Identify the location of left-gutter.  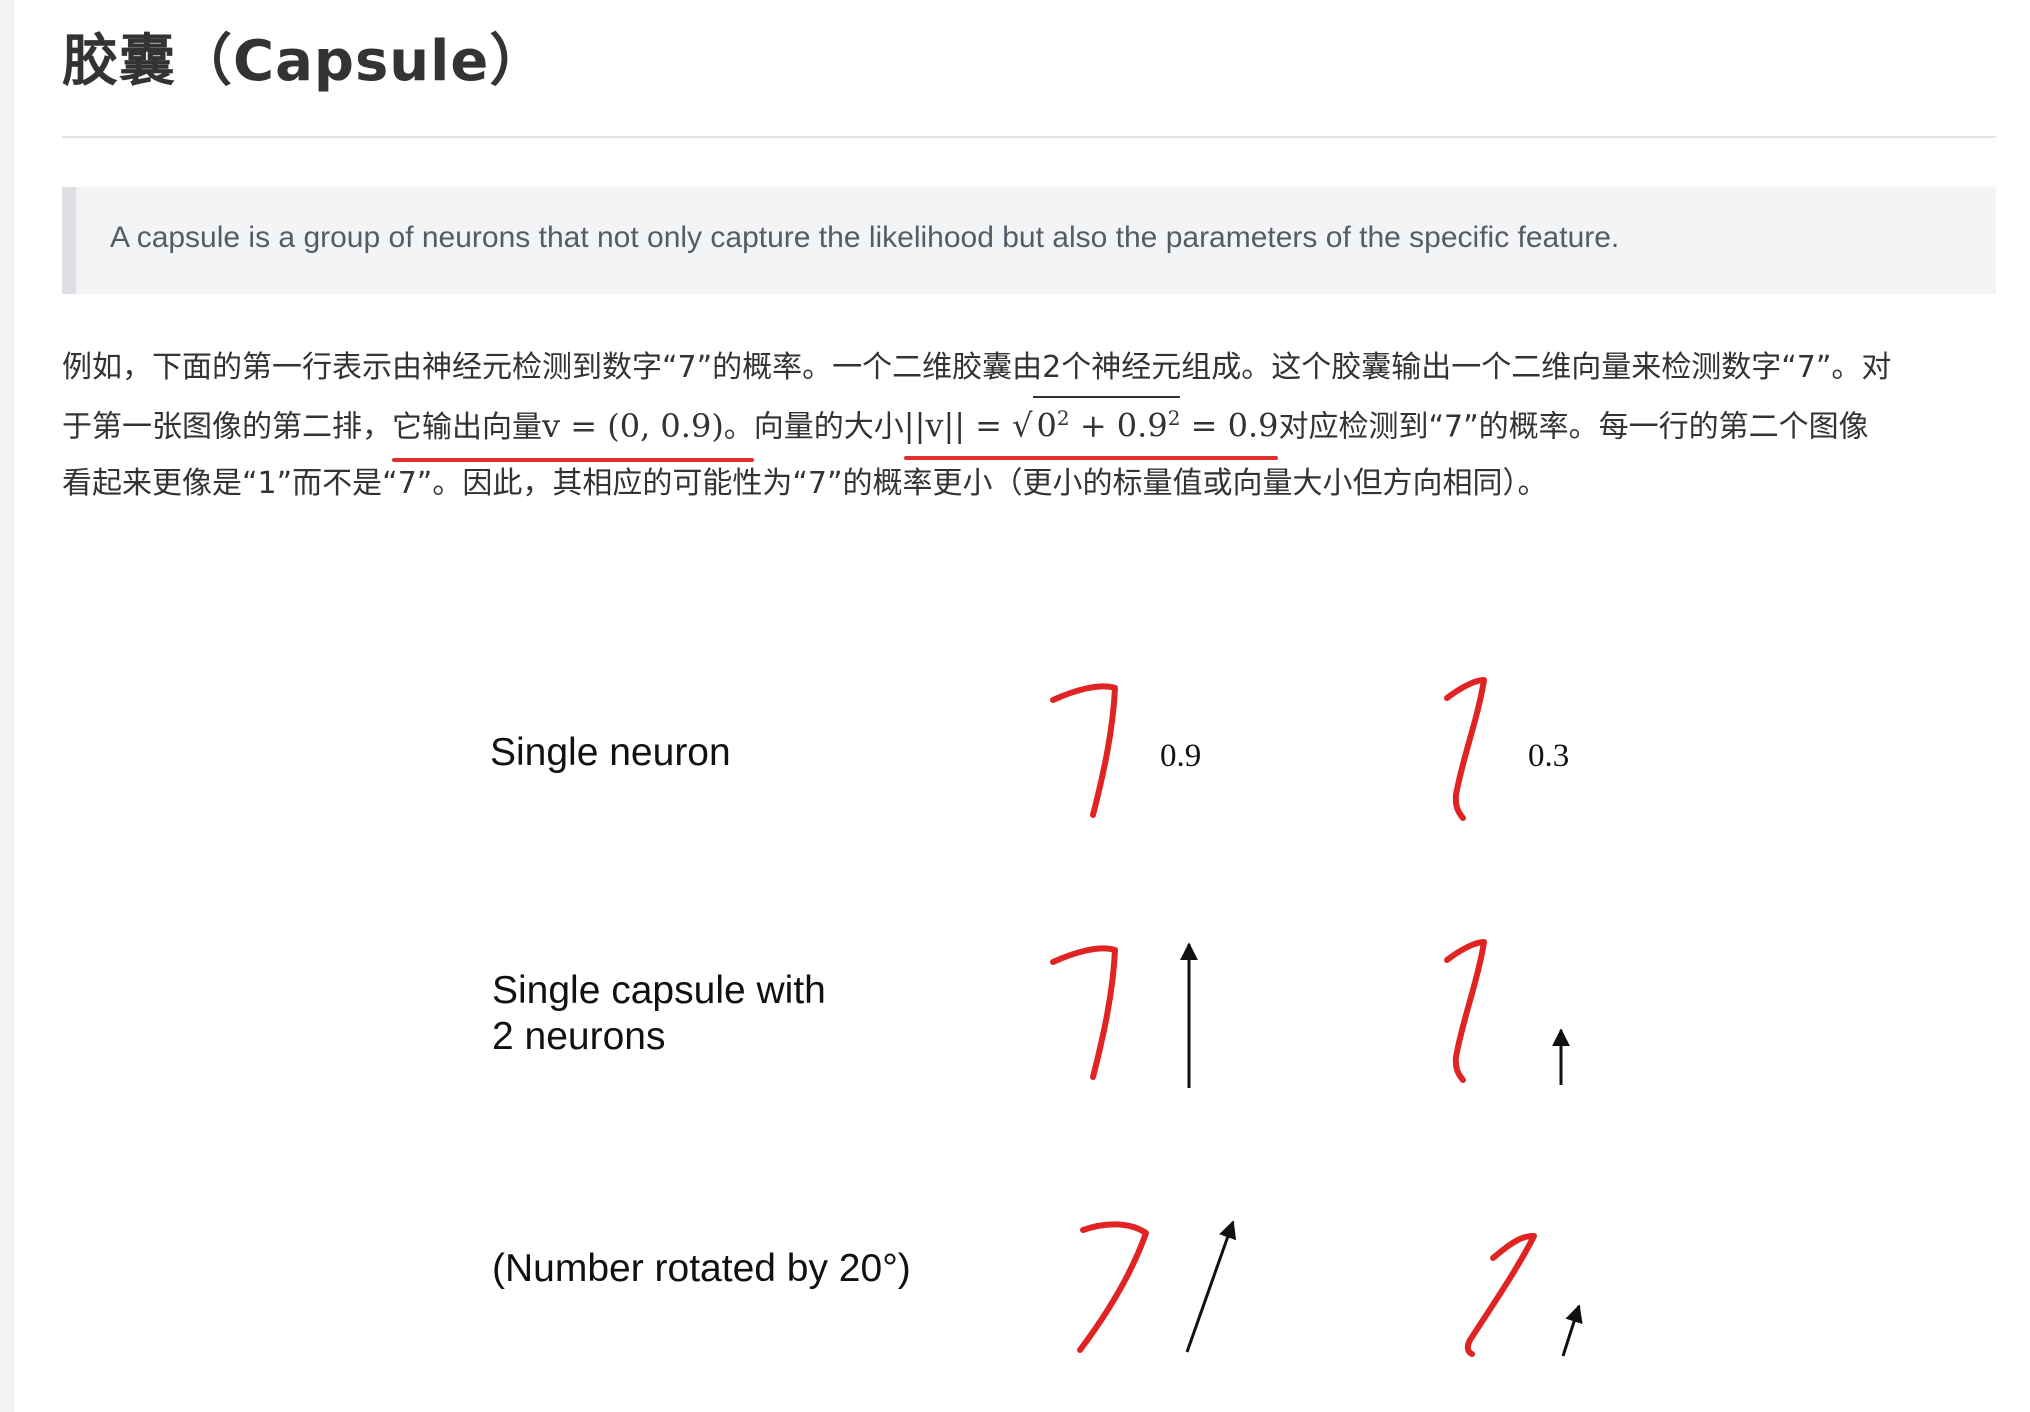
(7, 706).